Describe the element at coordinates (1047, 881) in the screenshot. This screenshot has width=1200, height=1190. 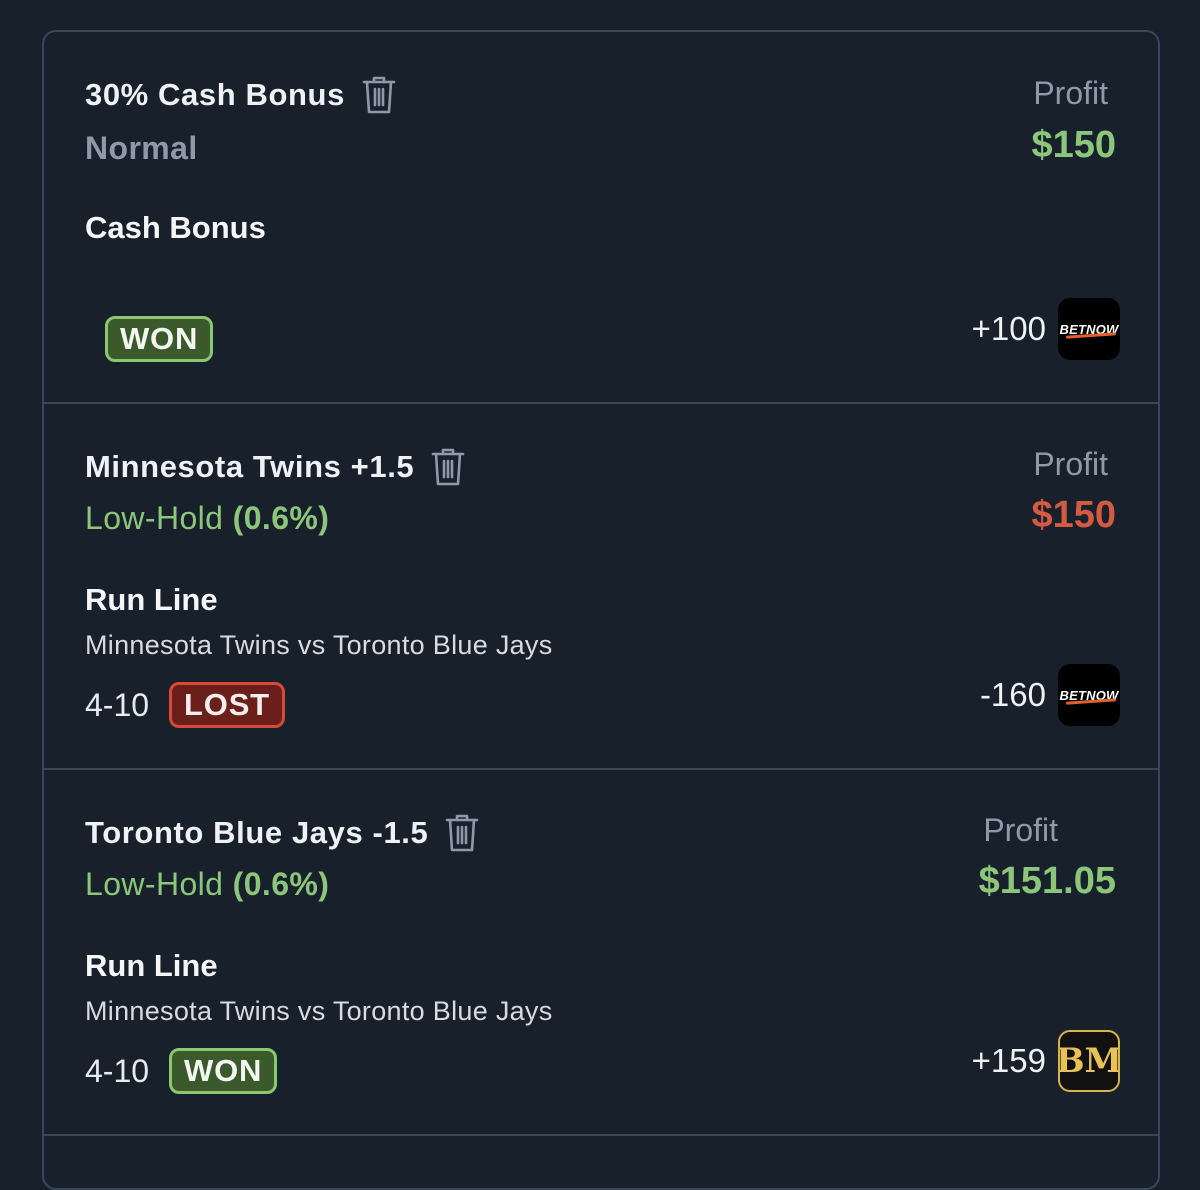
I see `profit-value: $151.05` at that location.